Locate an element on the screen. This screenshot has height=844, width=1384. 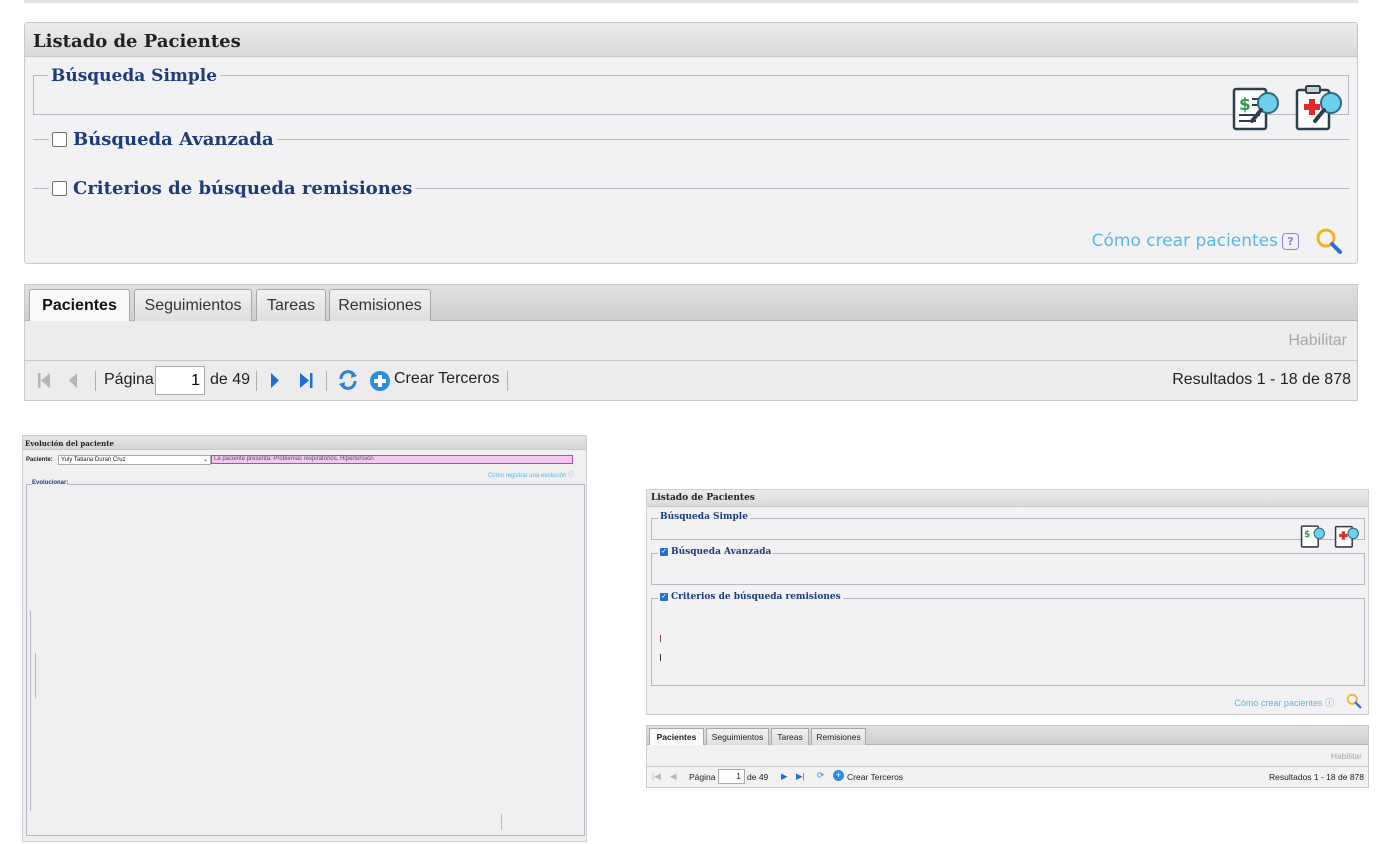
thumb-advanced-legend: ✓ Búsqueda Avanzada is located at coordinates (716, 552).